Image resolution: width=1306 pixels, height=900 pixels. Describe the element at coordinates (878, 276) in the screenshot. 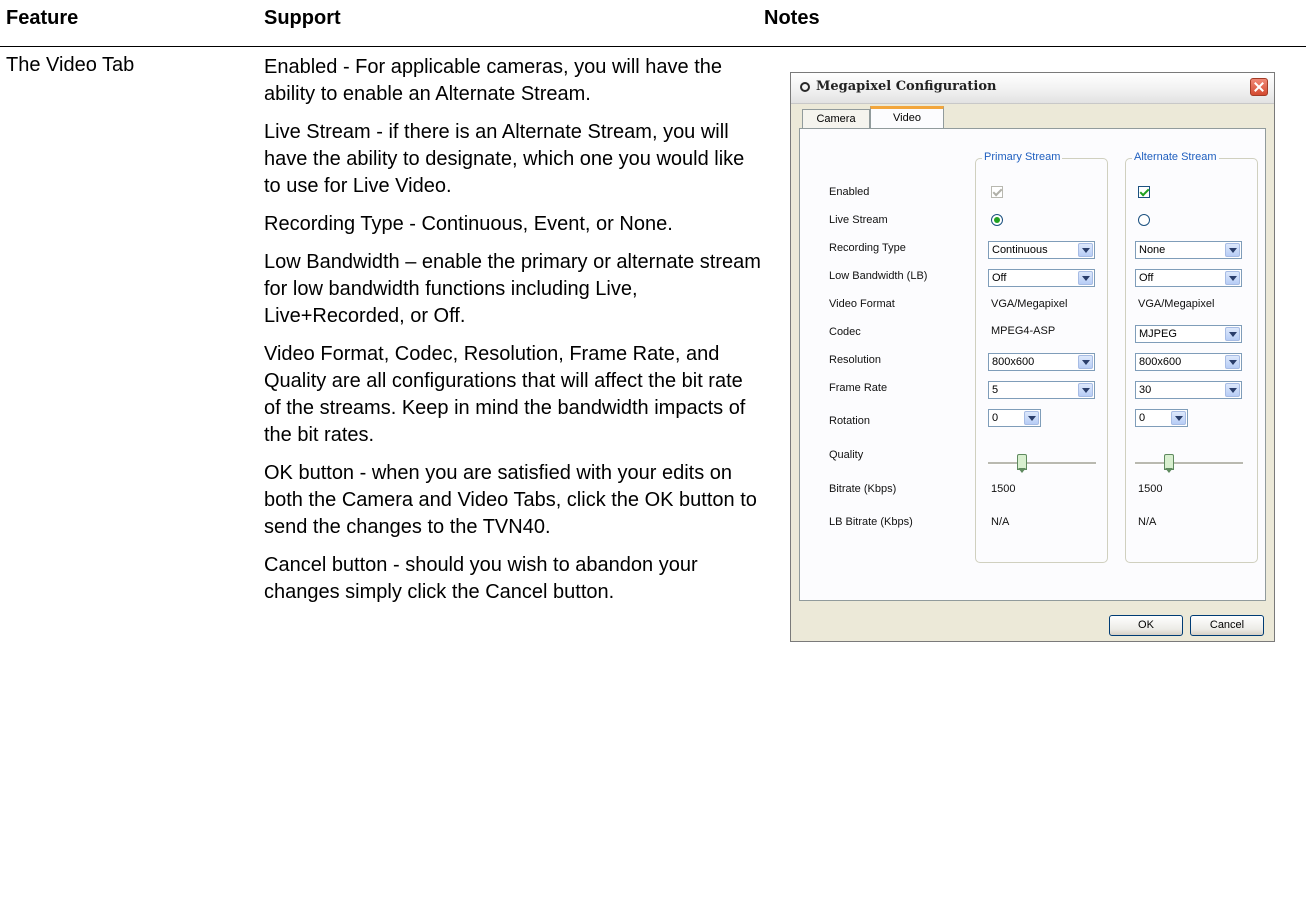

I see `label-low-bandwidth: Low Bandwidth (LB)` at that location.